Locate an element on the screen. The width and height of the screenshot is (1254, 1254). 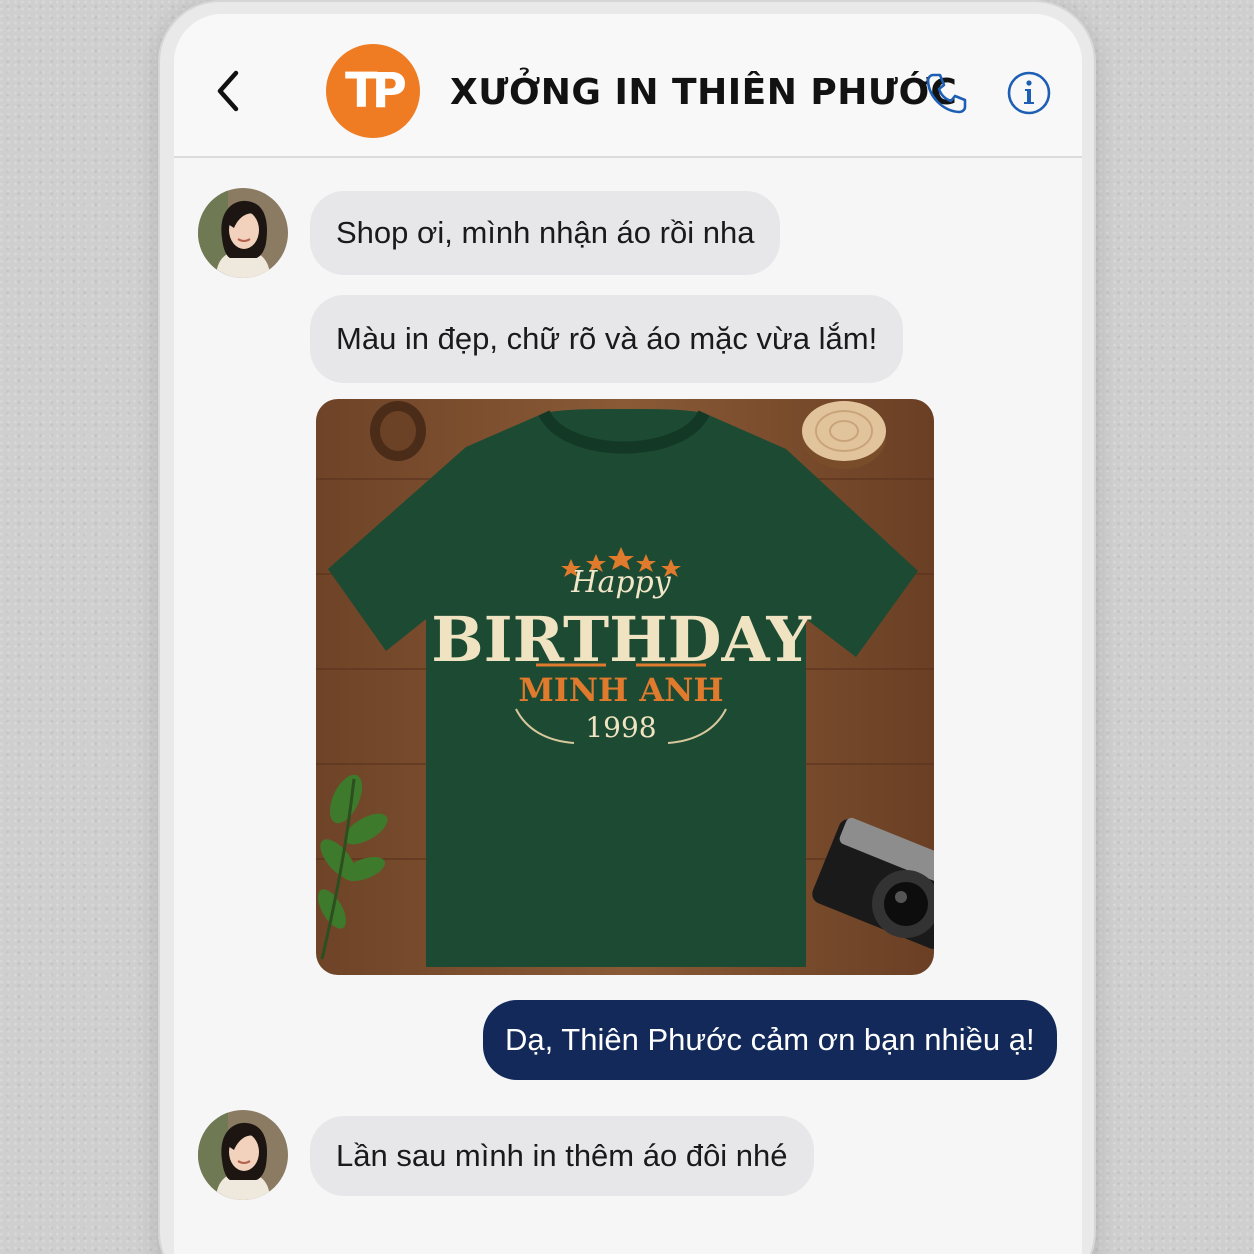
wood-slice-icon is located at coordinates (844, 435).